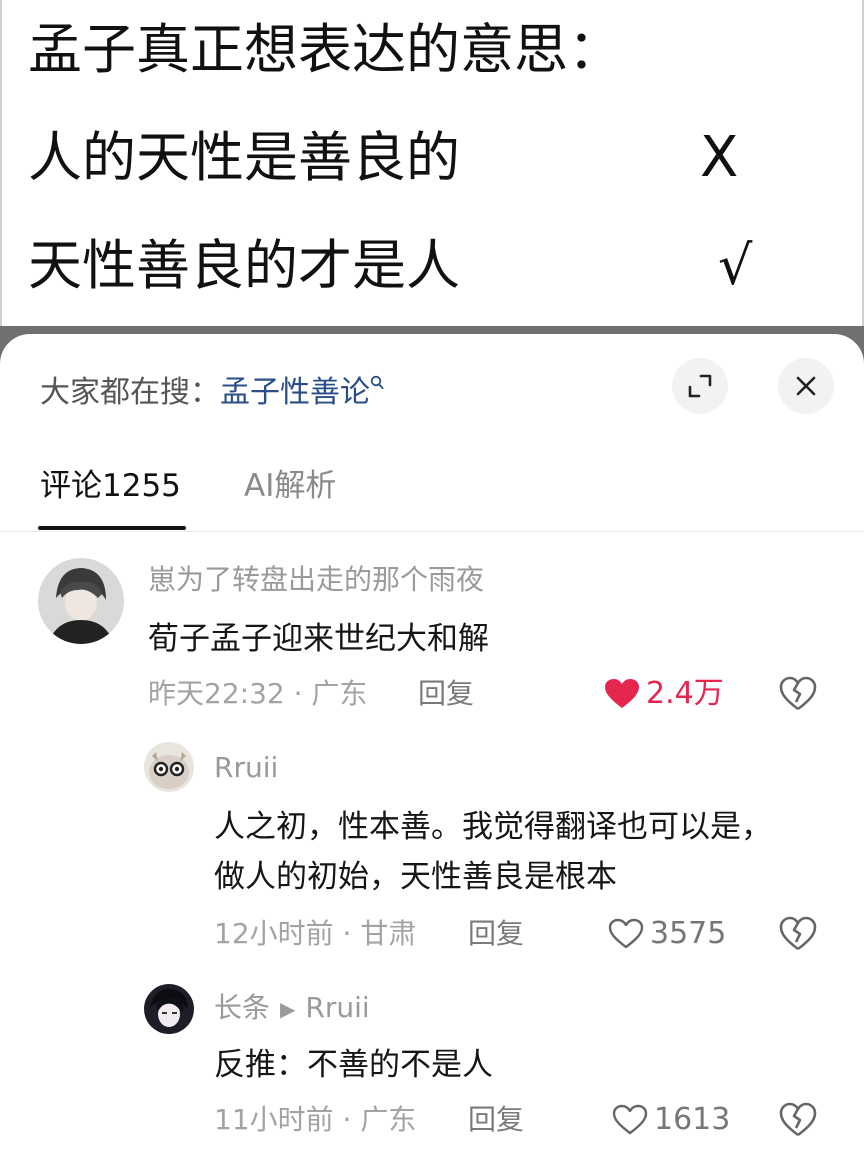 This screenshot has height=1160, width=864. I want to click on expand-button, so click(700, 386).